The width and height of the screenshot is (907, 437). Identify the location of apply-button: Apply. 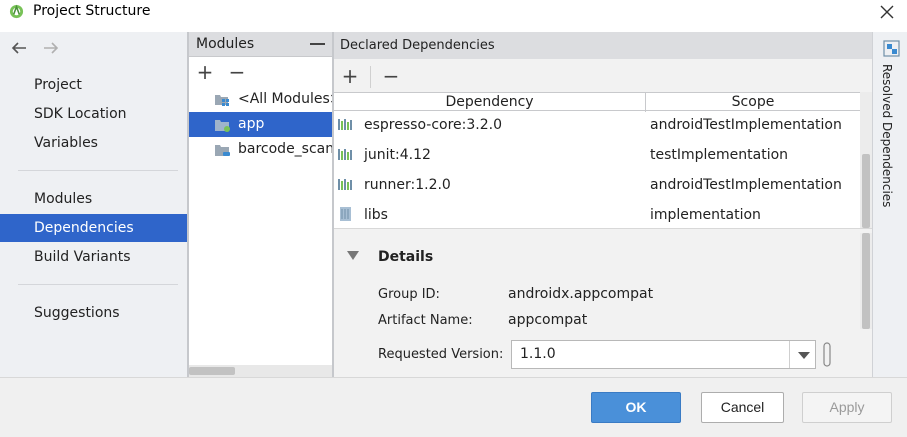
(847, 407).